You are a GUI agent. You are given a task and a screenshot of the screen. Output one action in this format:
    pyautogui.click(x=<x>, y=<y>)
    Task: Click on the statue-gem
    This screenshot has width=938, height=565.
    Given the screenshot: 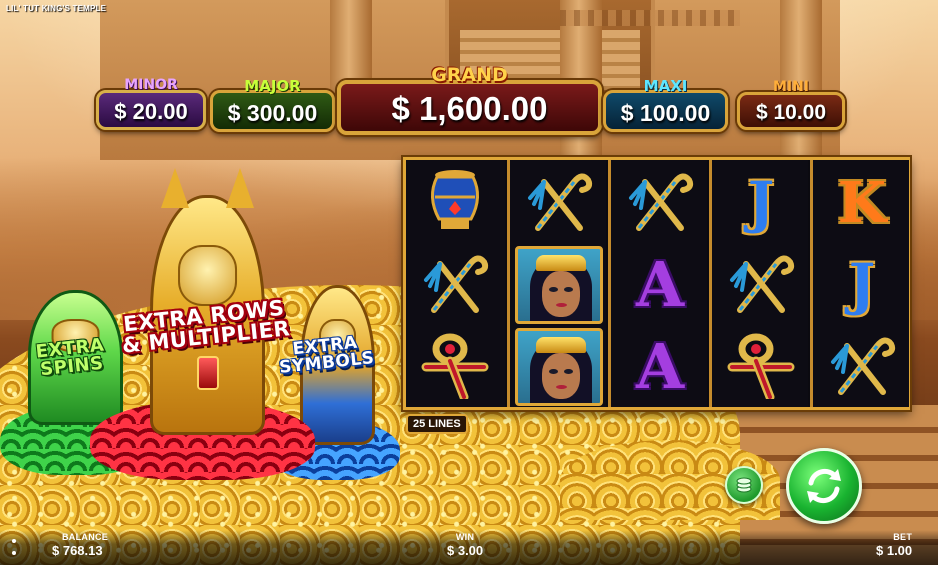 What is the action you would take?
    pyautogui.click(x=207, y=372)
    